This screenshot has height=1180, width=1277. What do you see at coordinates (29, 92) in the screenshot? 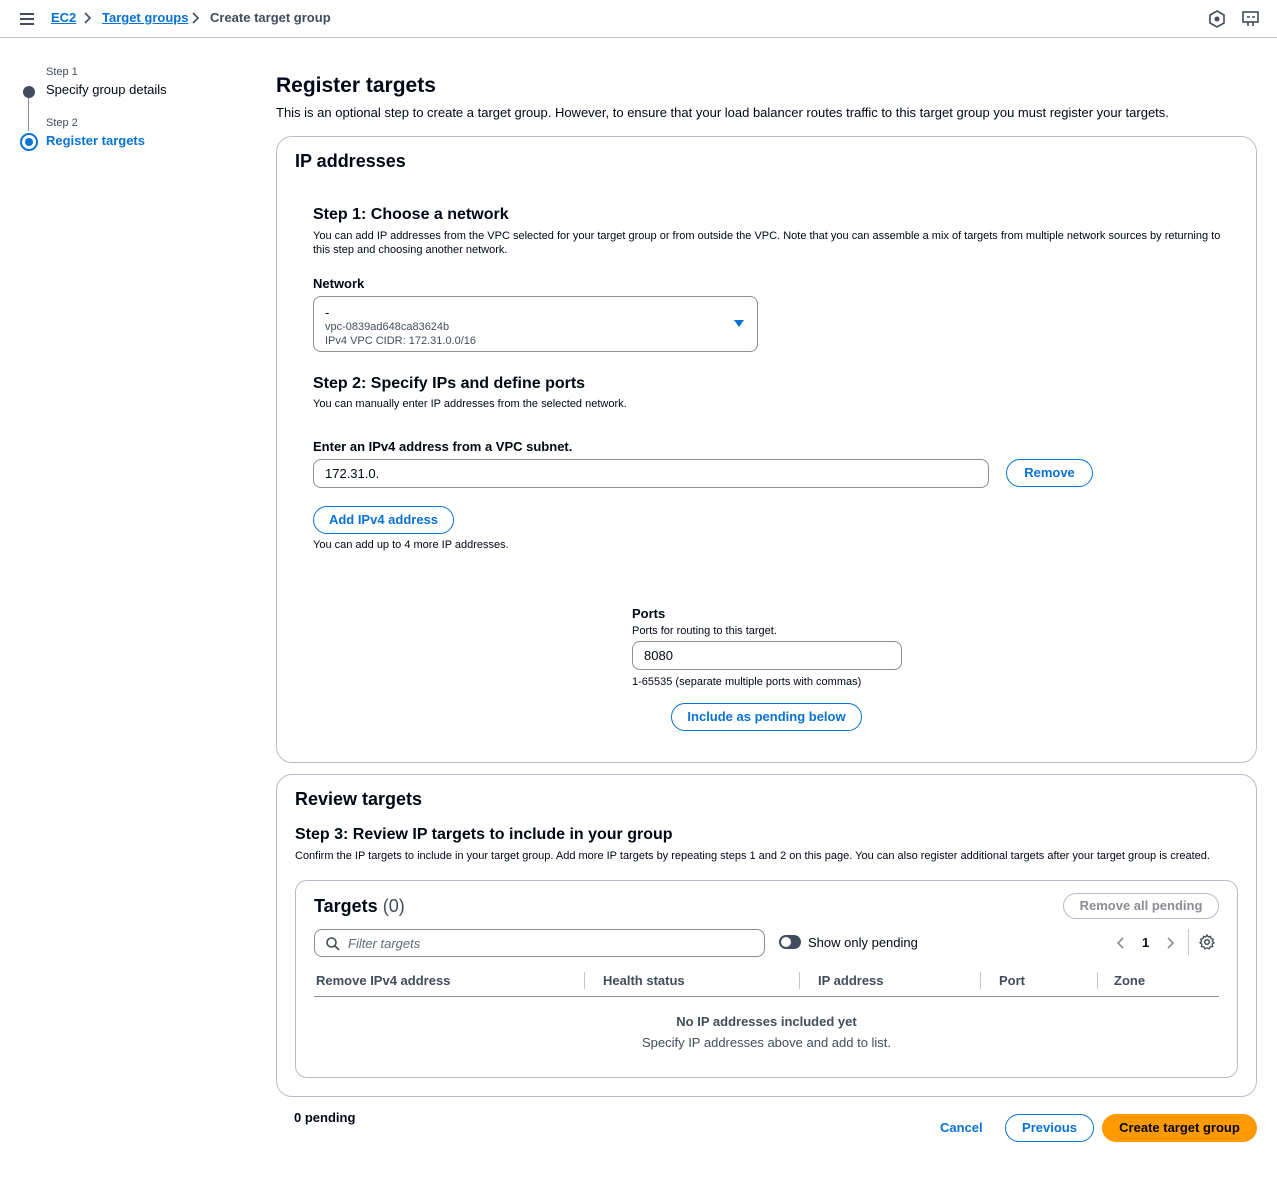
I see `step-complete-icon` at bounding box center [29, 92].